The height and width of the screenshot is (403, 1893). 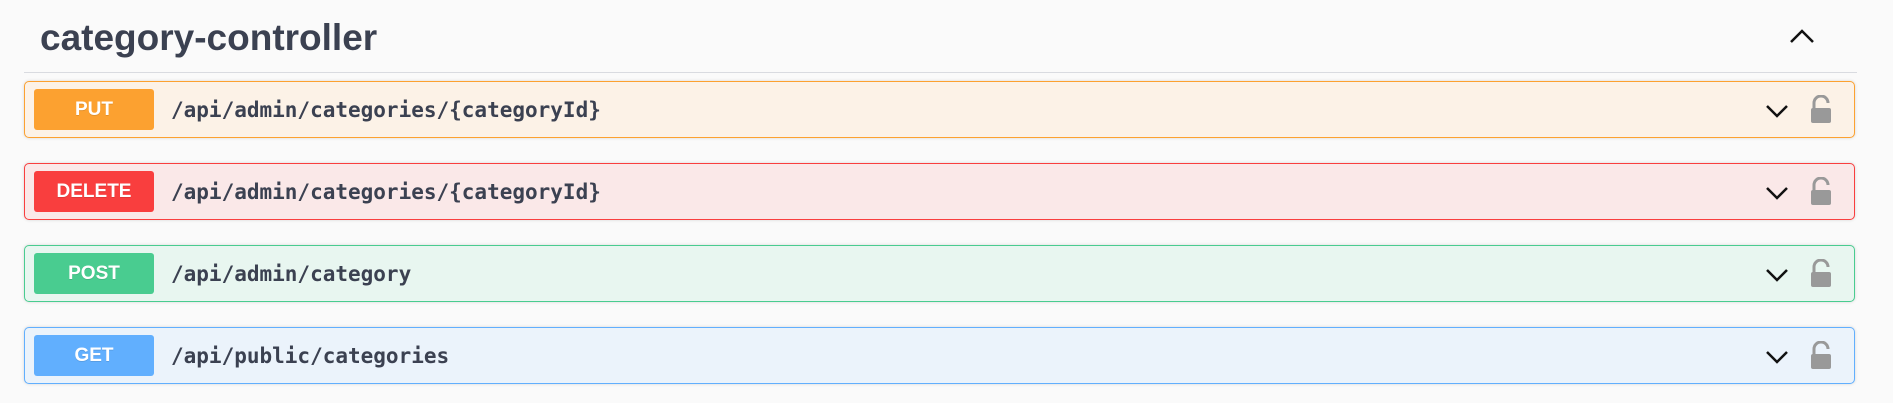 I want to click on section-title: category-controller, so click(x=209, y=37).